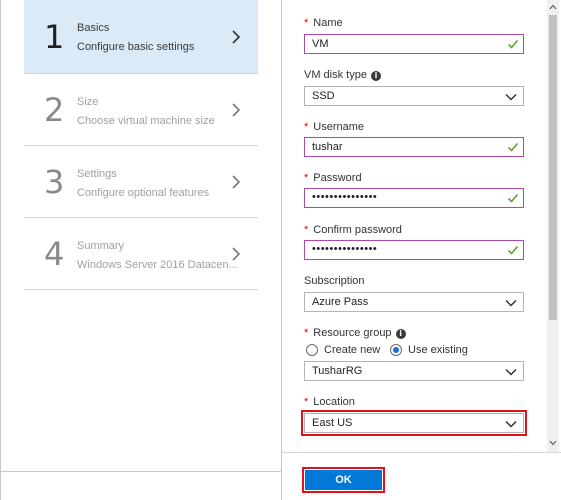 This screenshot has width=561, height=500. Describe the element at coordinates (342, 75) in the screenshot. I see `disk-type-label: VM disk type i` at that location.